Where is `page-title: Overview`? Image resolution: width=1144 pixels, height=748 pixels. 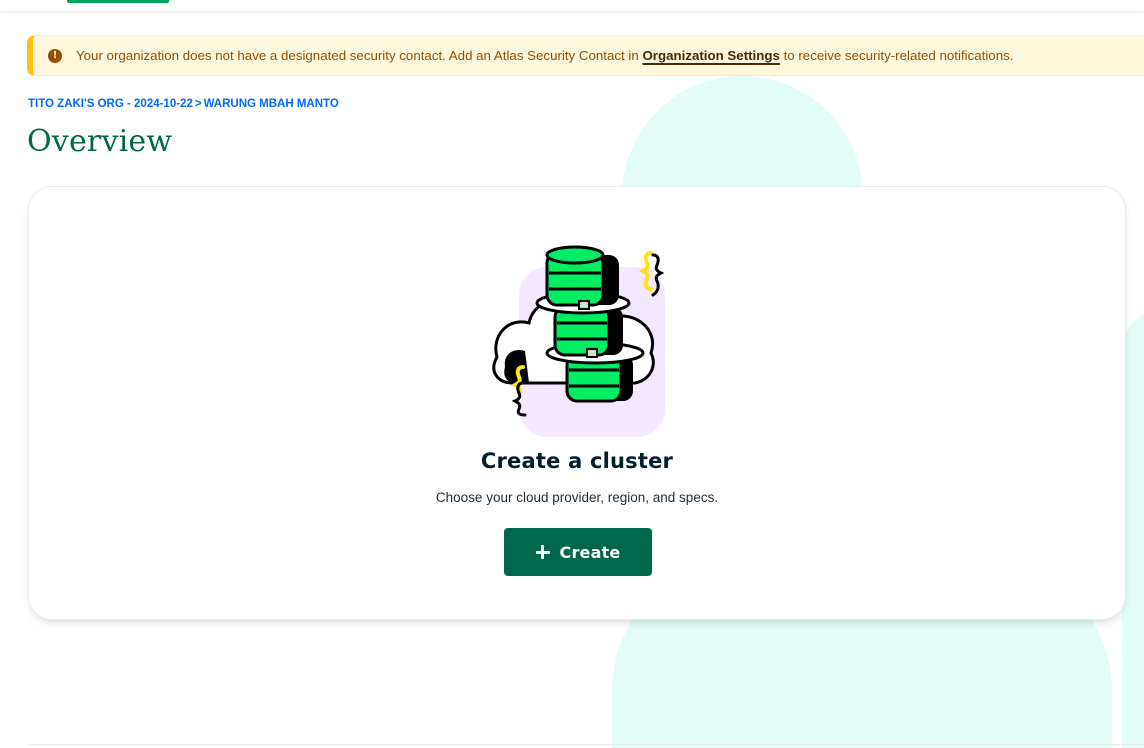 page-title: Overview is located at coordinates (100, 141).